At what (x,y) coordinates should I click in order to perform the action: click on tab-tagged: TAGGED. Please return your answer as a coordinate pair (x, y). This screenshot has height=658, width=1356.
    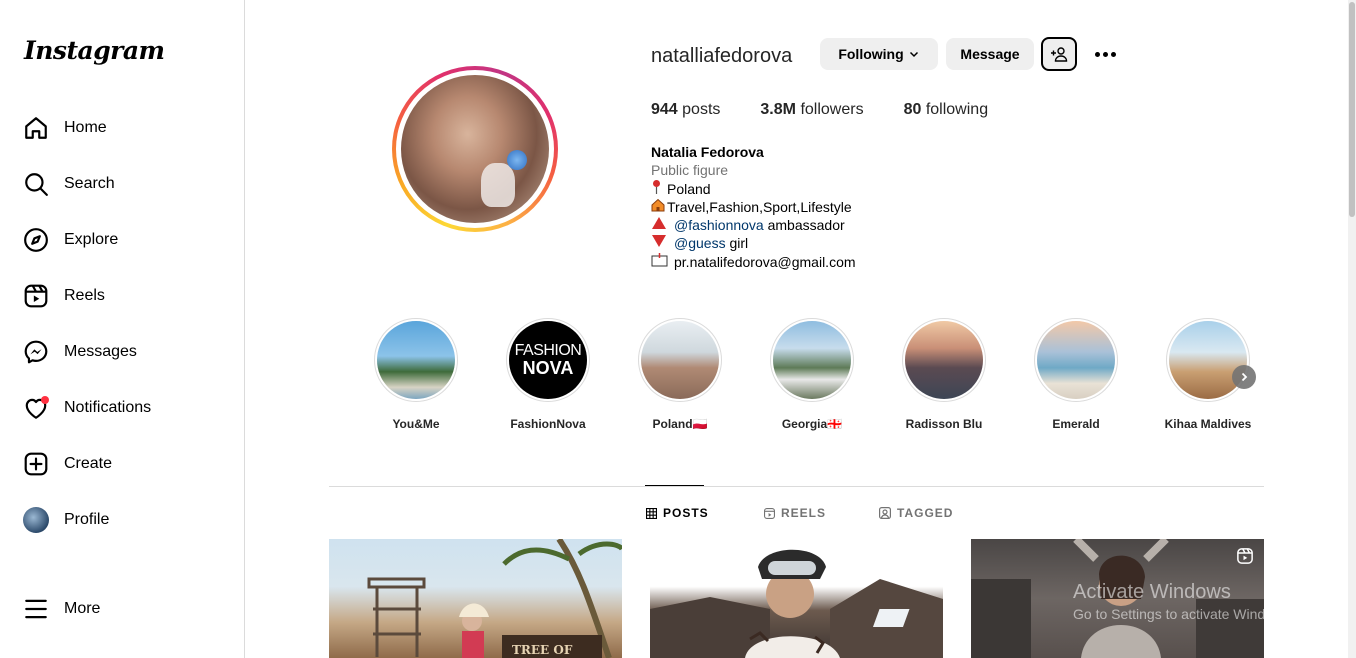
    Looking at the image, I should click on (916, 513).